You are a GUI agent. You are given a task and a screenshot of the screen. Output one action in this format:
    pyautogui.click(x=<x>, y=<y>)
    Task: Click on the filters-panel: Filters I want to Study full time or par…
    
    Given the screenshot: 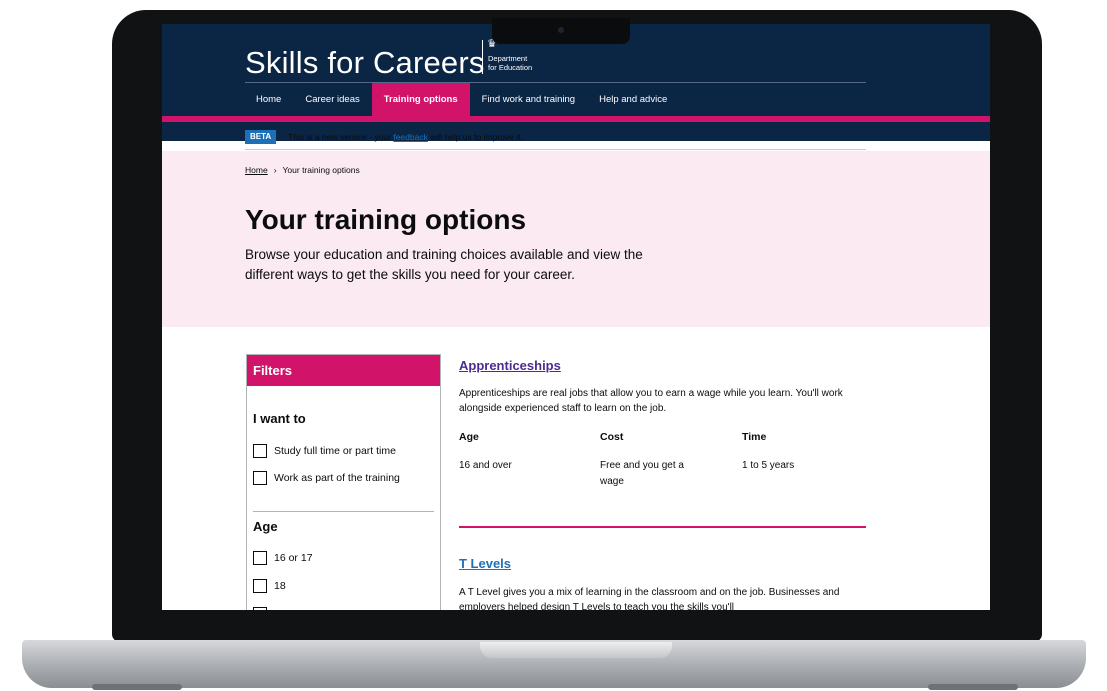 What is the action you would take?
    pyautogui.click(x=343, y=482)
    